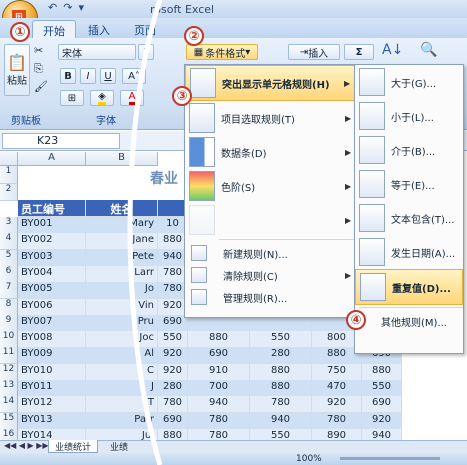 Image resolution: width=467 pixels, height=465 pixels. What do you see at coordinates (68, 76) in the screenshot?
I see `bold-button: B` at bounding box center [68, 76].